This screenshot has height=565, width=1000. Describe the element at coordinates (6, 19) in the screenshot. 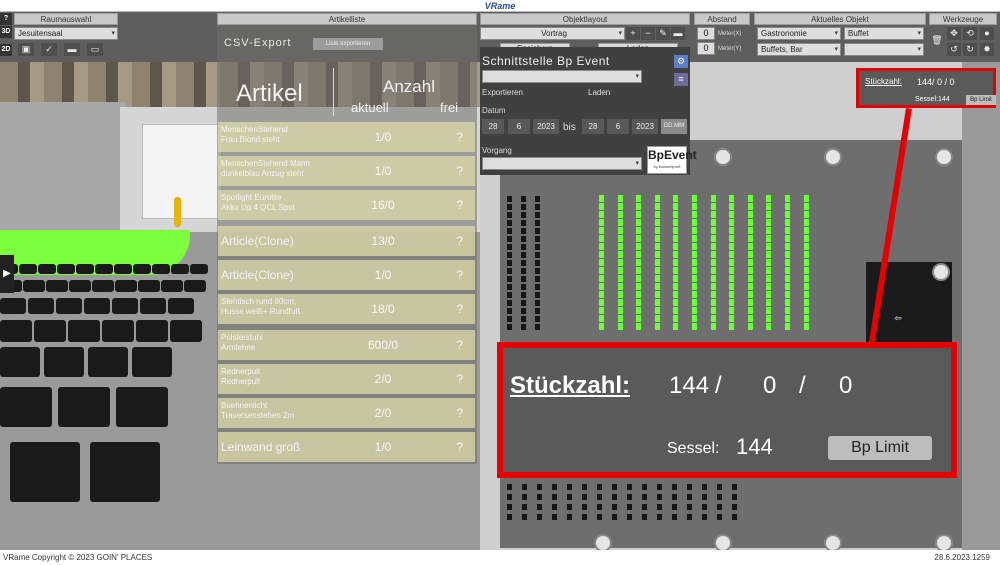

I see `help-button: ?` at that location.